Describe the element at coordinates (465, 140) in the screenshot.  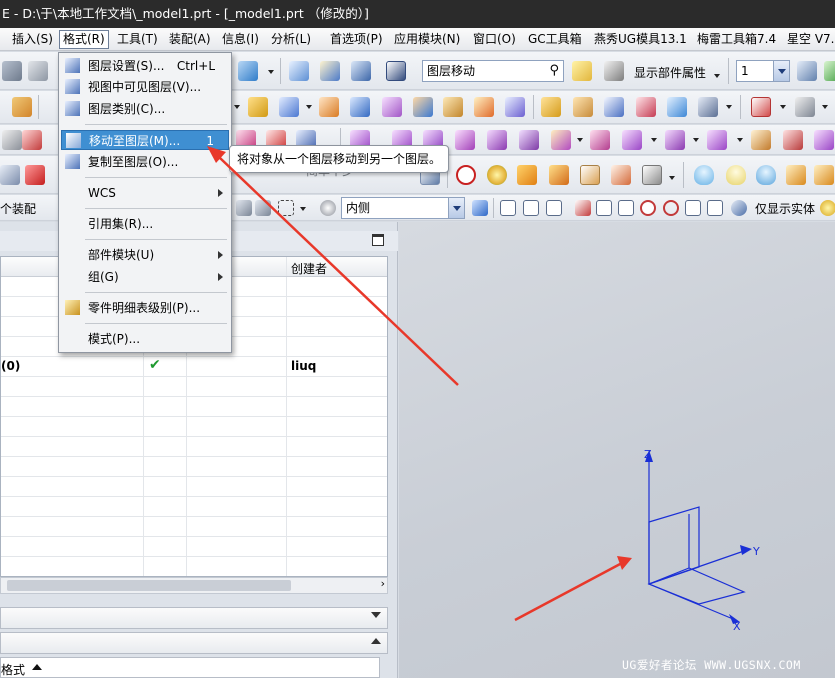
I see `mold-tool-4-icon` at that location.